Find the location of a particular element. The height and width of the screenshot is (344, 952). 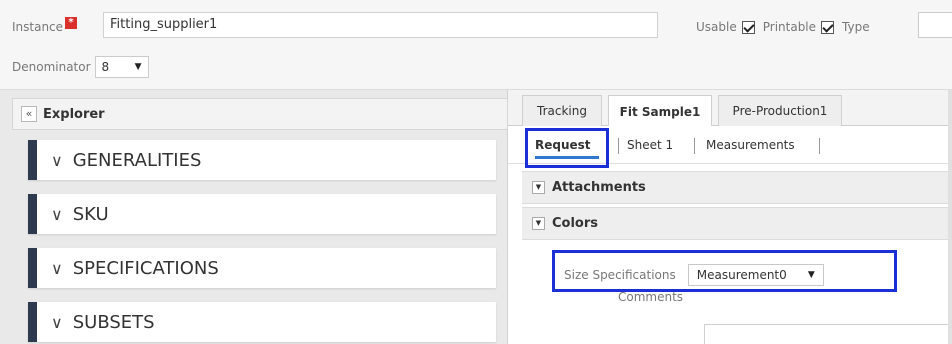

comments-input is located at coordinates (828, 334).